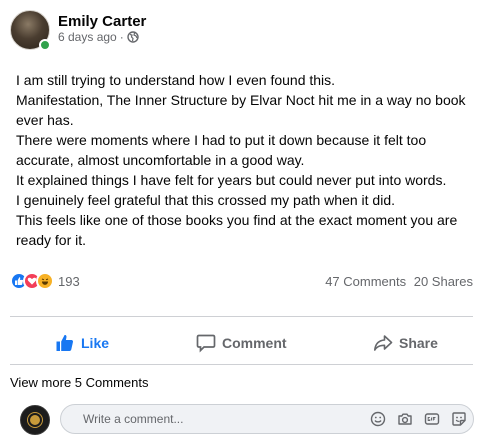  I want to click on comment-label: Comment, so click(254, 343).